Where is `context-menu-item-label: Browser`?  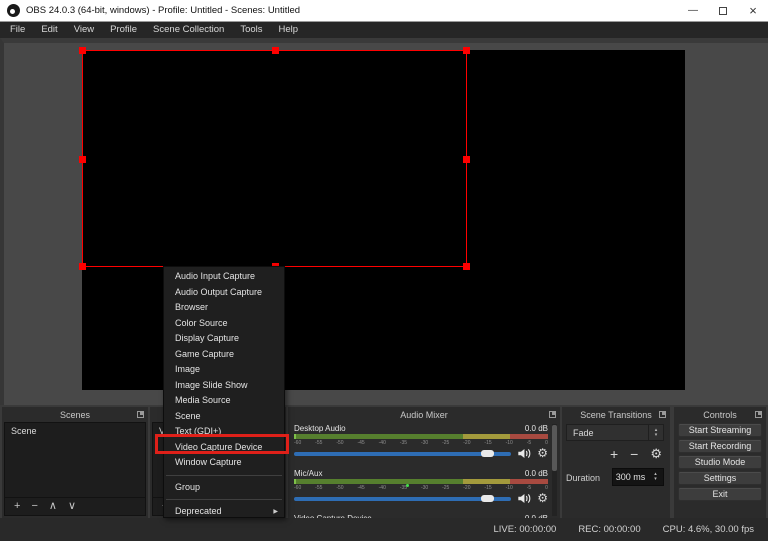 context-menu-item-label: Browser is located at coordinates (192, 307).